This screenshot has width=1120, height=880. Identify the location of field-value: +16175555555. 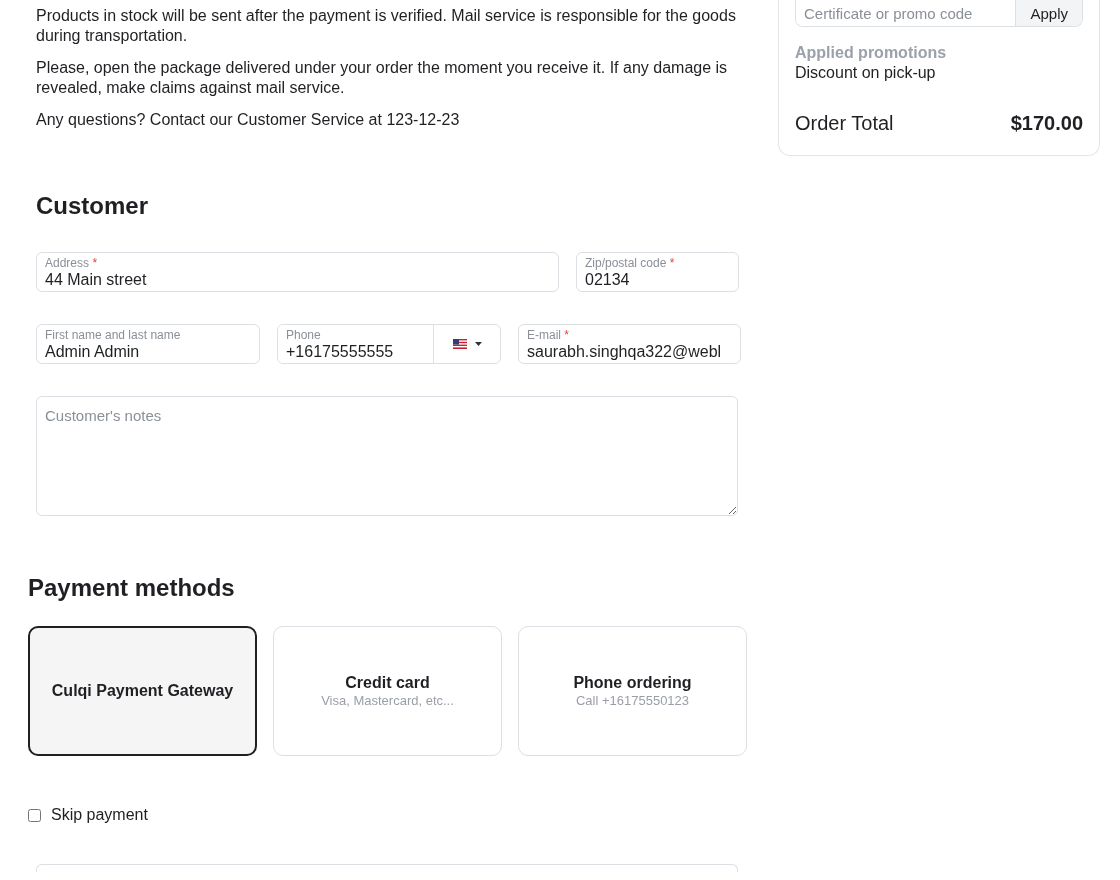
(340, 352).